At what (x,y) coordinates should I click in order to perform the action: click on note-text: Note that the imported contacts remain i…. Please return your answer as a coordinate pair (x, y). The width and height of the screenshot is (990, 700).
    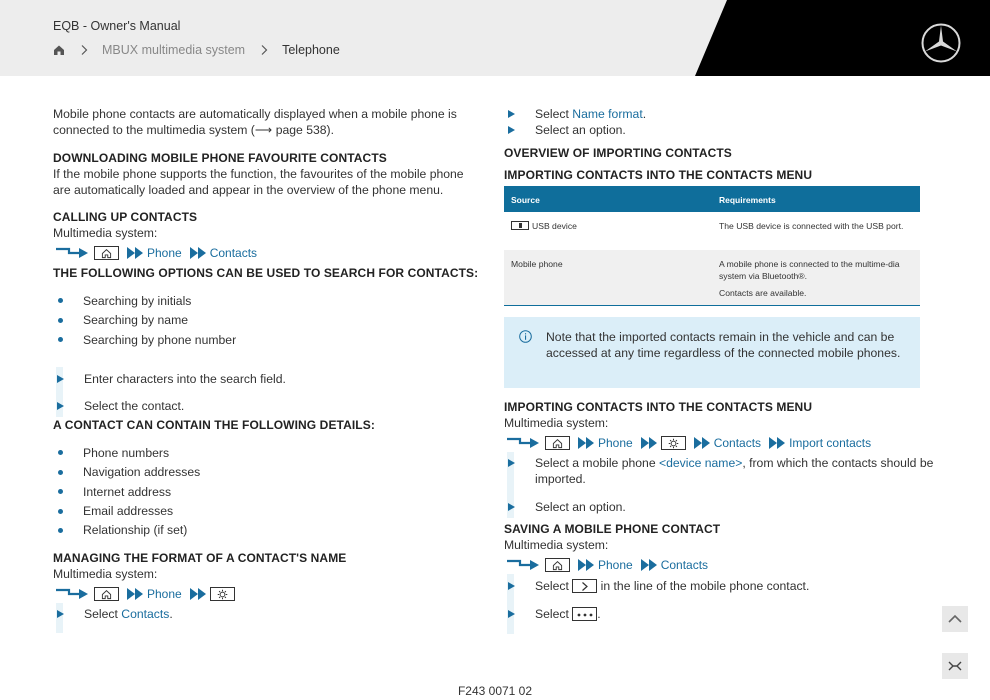
    Looking at the image, I should click on (723, 345).